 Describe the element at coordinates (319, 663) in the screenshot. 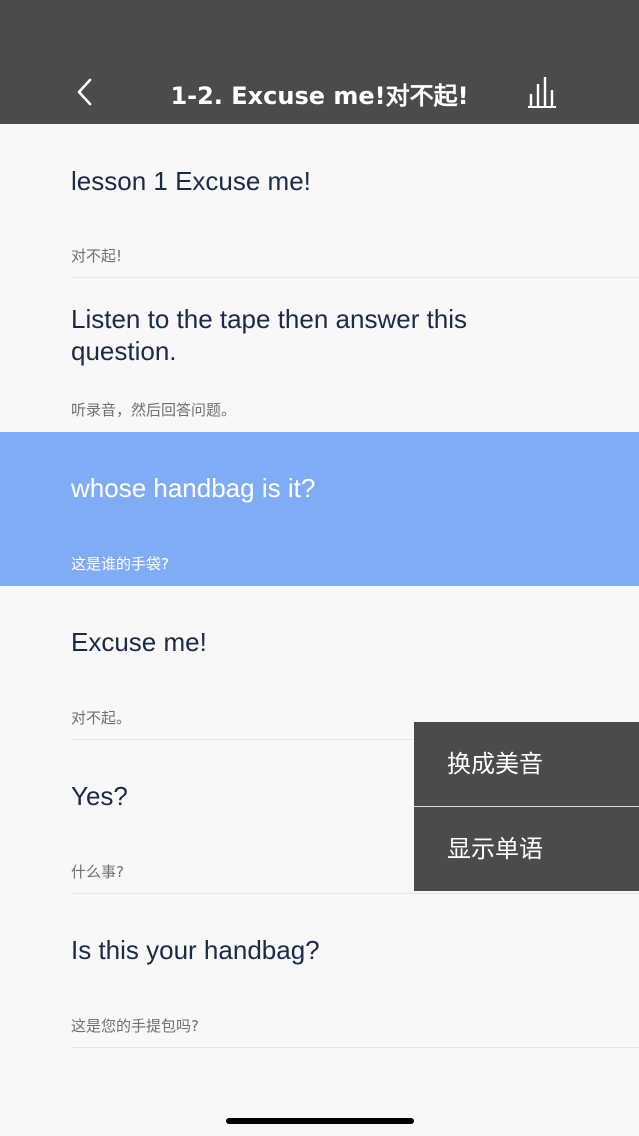

I see `sentence-item: Excuse me! 对不起。` at that location.